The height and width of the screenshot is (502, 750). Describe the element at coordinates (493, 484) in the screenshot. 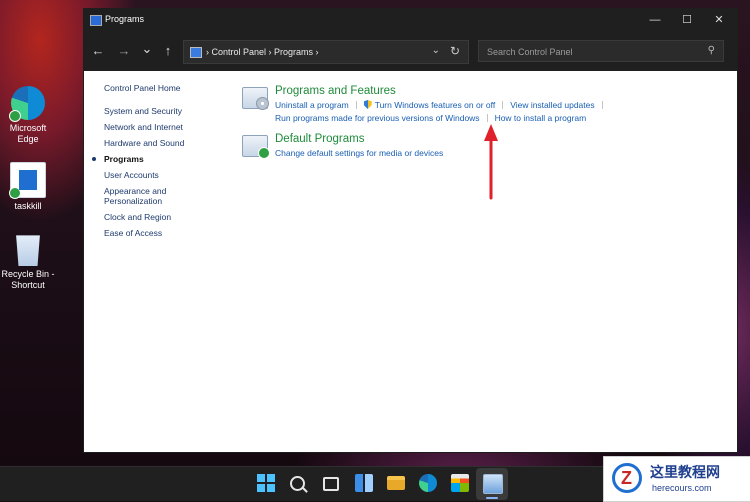

I see `control-panel-taskbar-icon` at that location.